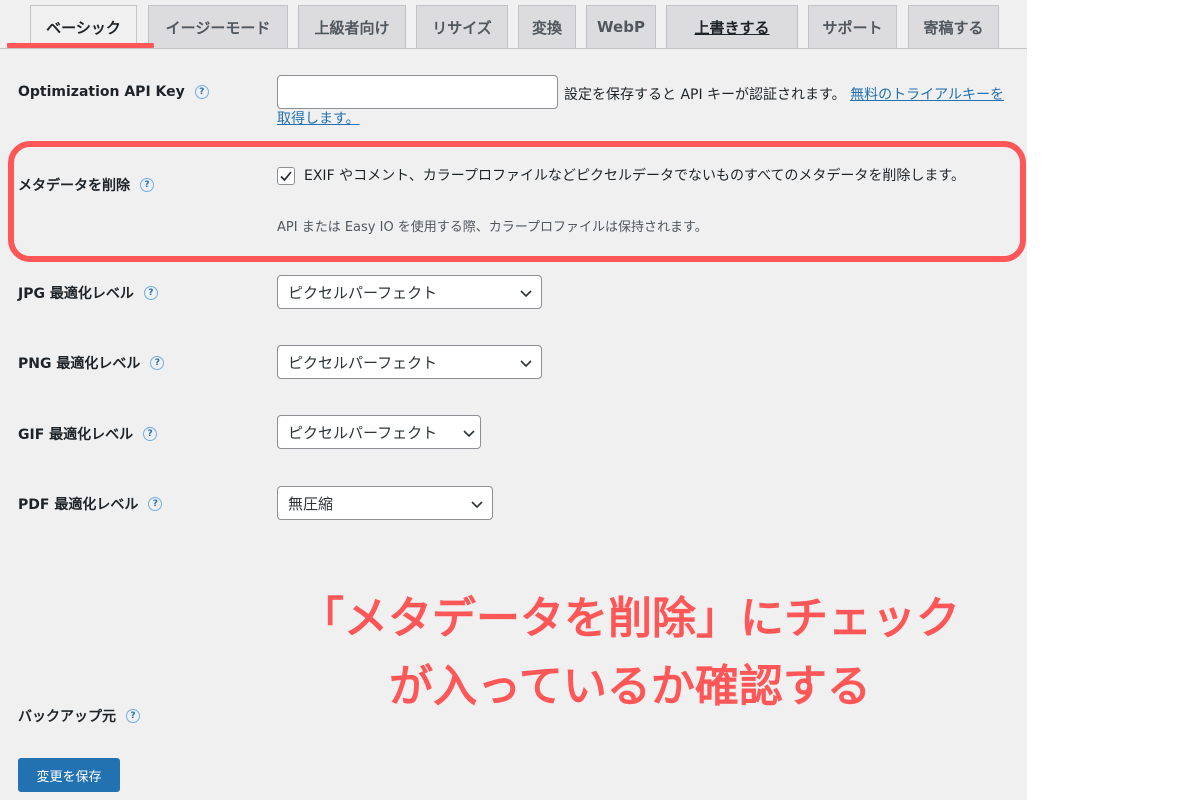 This screenshot has width=1200, height=800. Describe the element at coordinates (363, 362) in the screenshot. I see `png-level-value: ピクセルパーフェクト` at that location.